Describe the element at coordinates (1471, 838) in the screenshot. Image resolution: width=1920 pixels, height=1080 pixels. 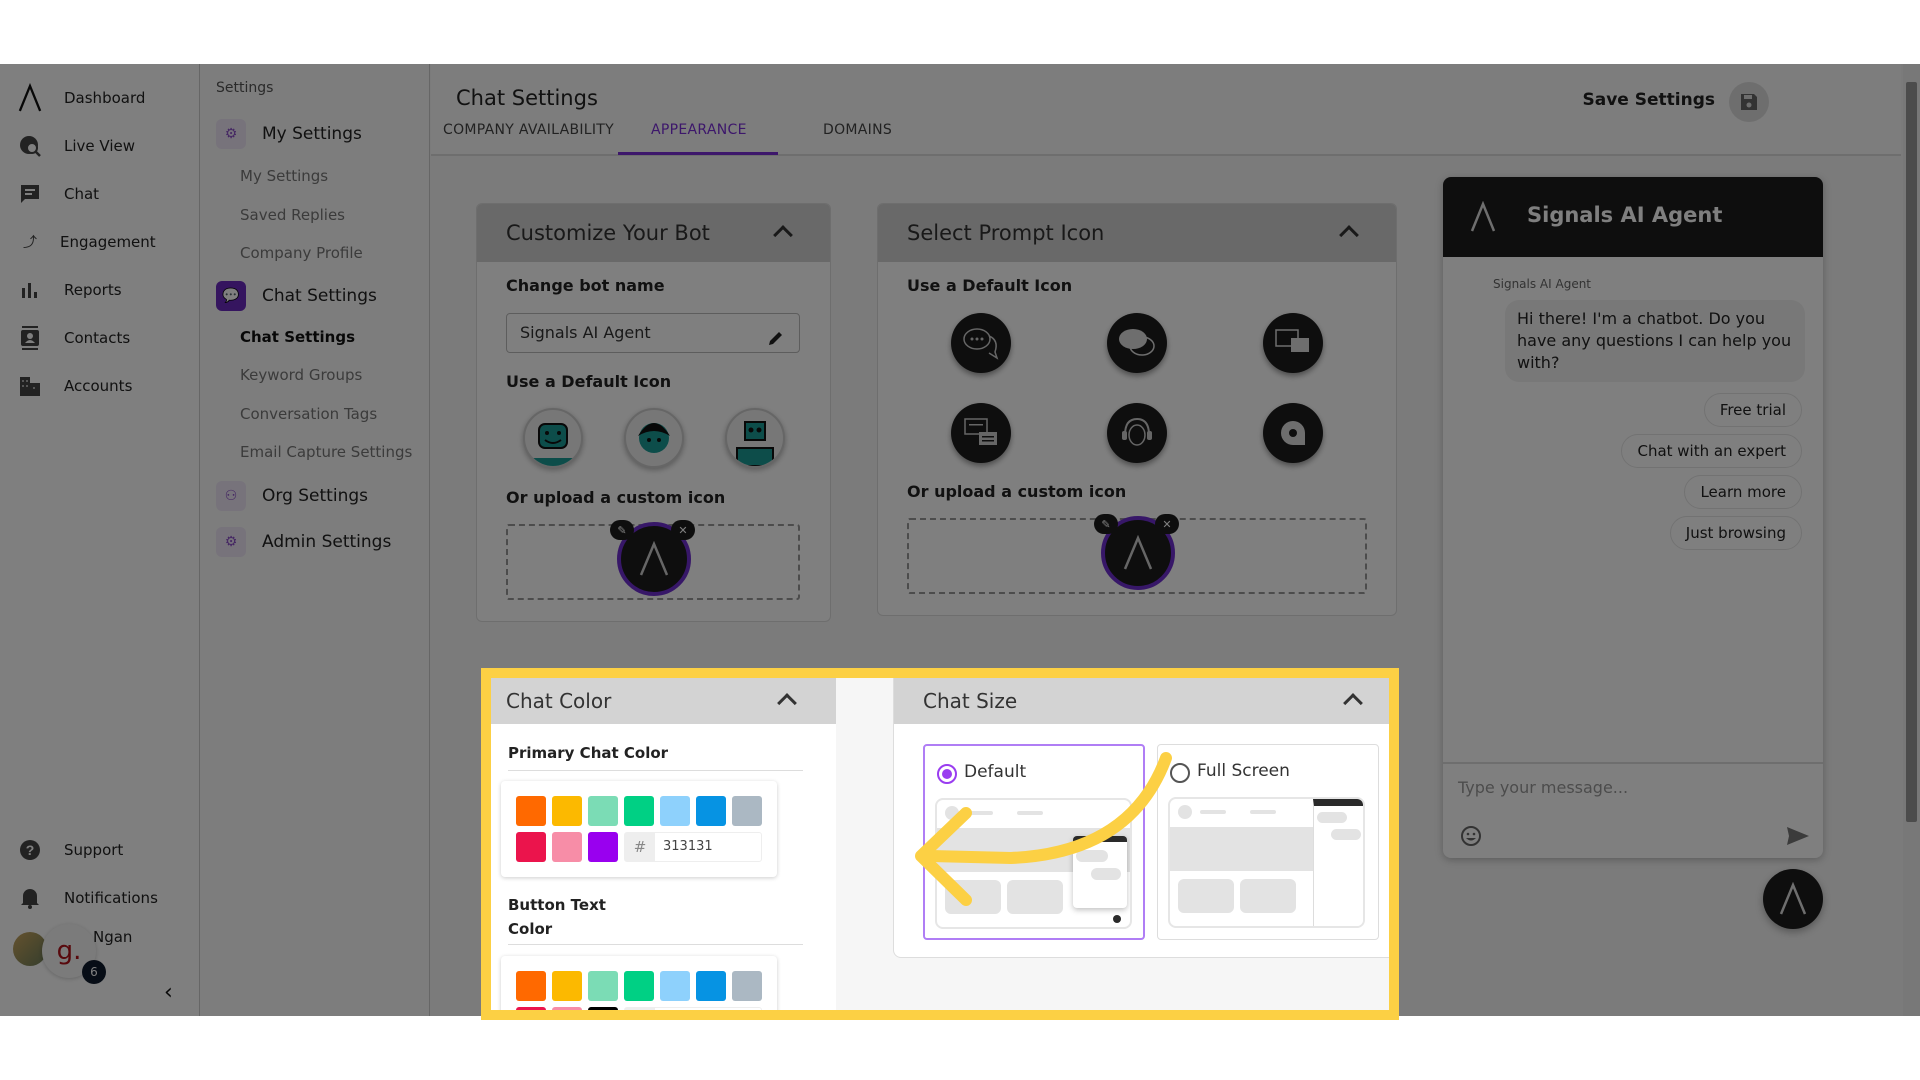
I see `emoji-icon` at that location.